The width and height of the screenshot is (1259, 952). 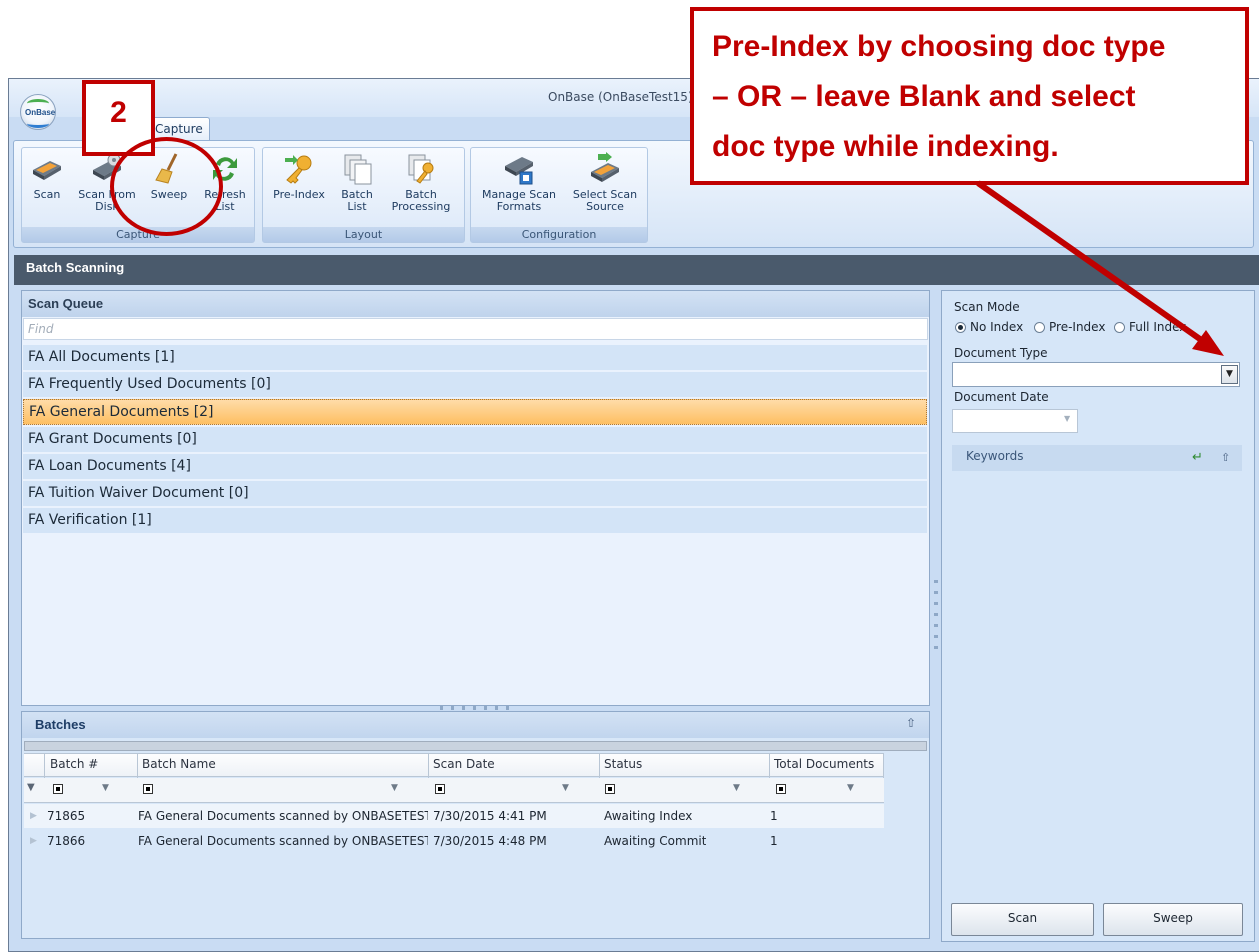 I want to click on batch-scanning-title: Batch Scanning, so click(x=75, y=267).